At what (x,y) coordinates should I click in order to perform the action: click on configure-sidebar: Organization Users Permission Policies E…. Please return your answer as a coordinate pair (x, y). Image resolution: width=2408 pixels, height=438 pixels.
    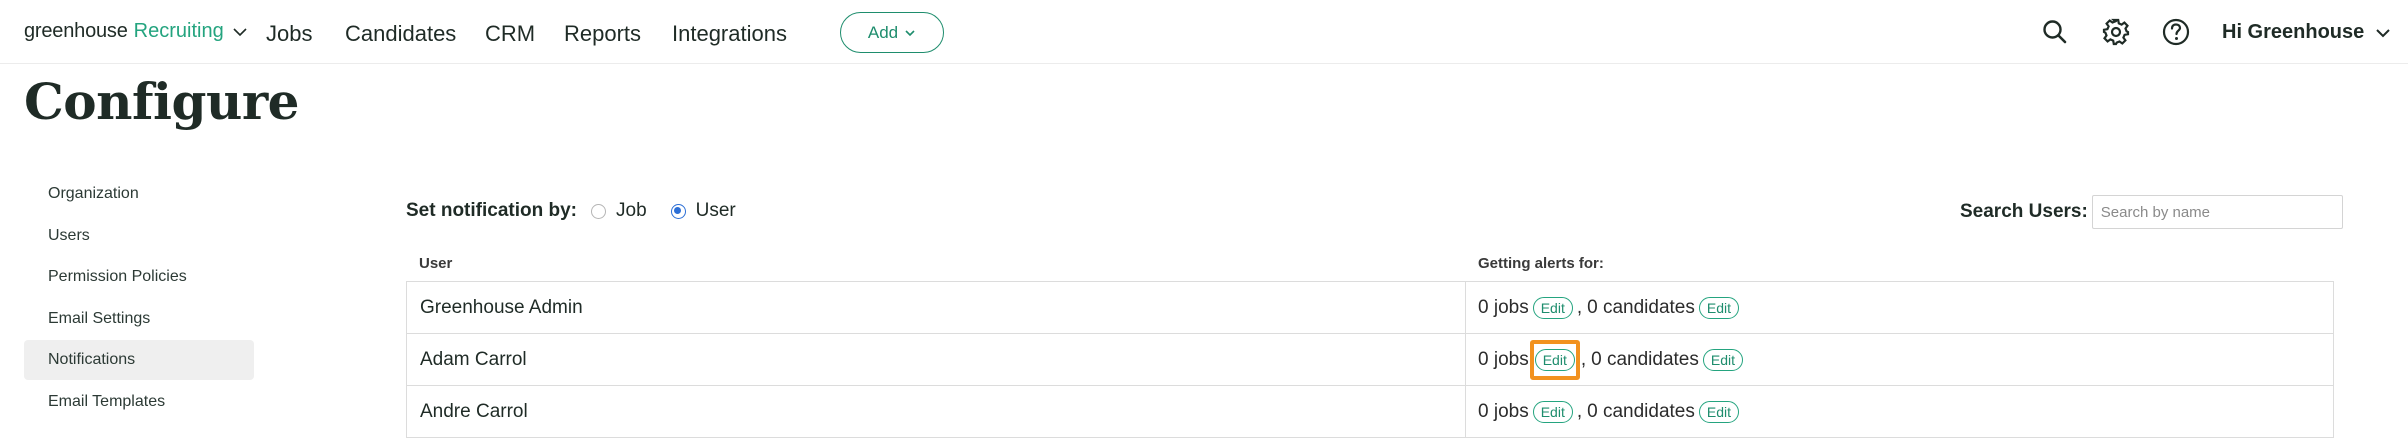
    Looking at the image, I should click on (139, 298).